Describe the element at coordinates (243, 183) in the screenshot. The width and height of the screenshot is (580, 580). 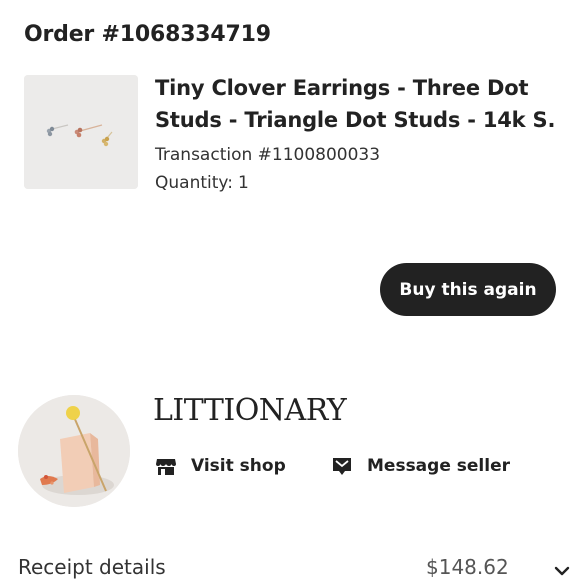
I see `quantity-value: 1` at that location.